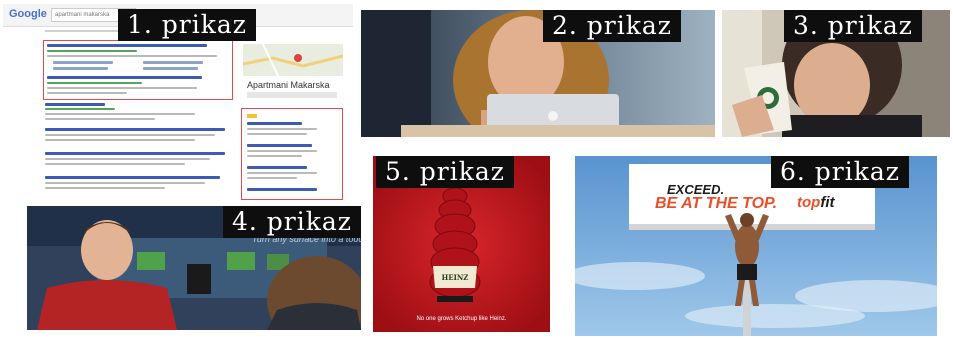  What do you see at coordinates (138, 70) in the screenshot?
I see `ad-result-box-top` at bounding box center [138, 70].